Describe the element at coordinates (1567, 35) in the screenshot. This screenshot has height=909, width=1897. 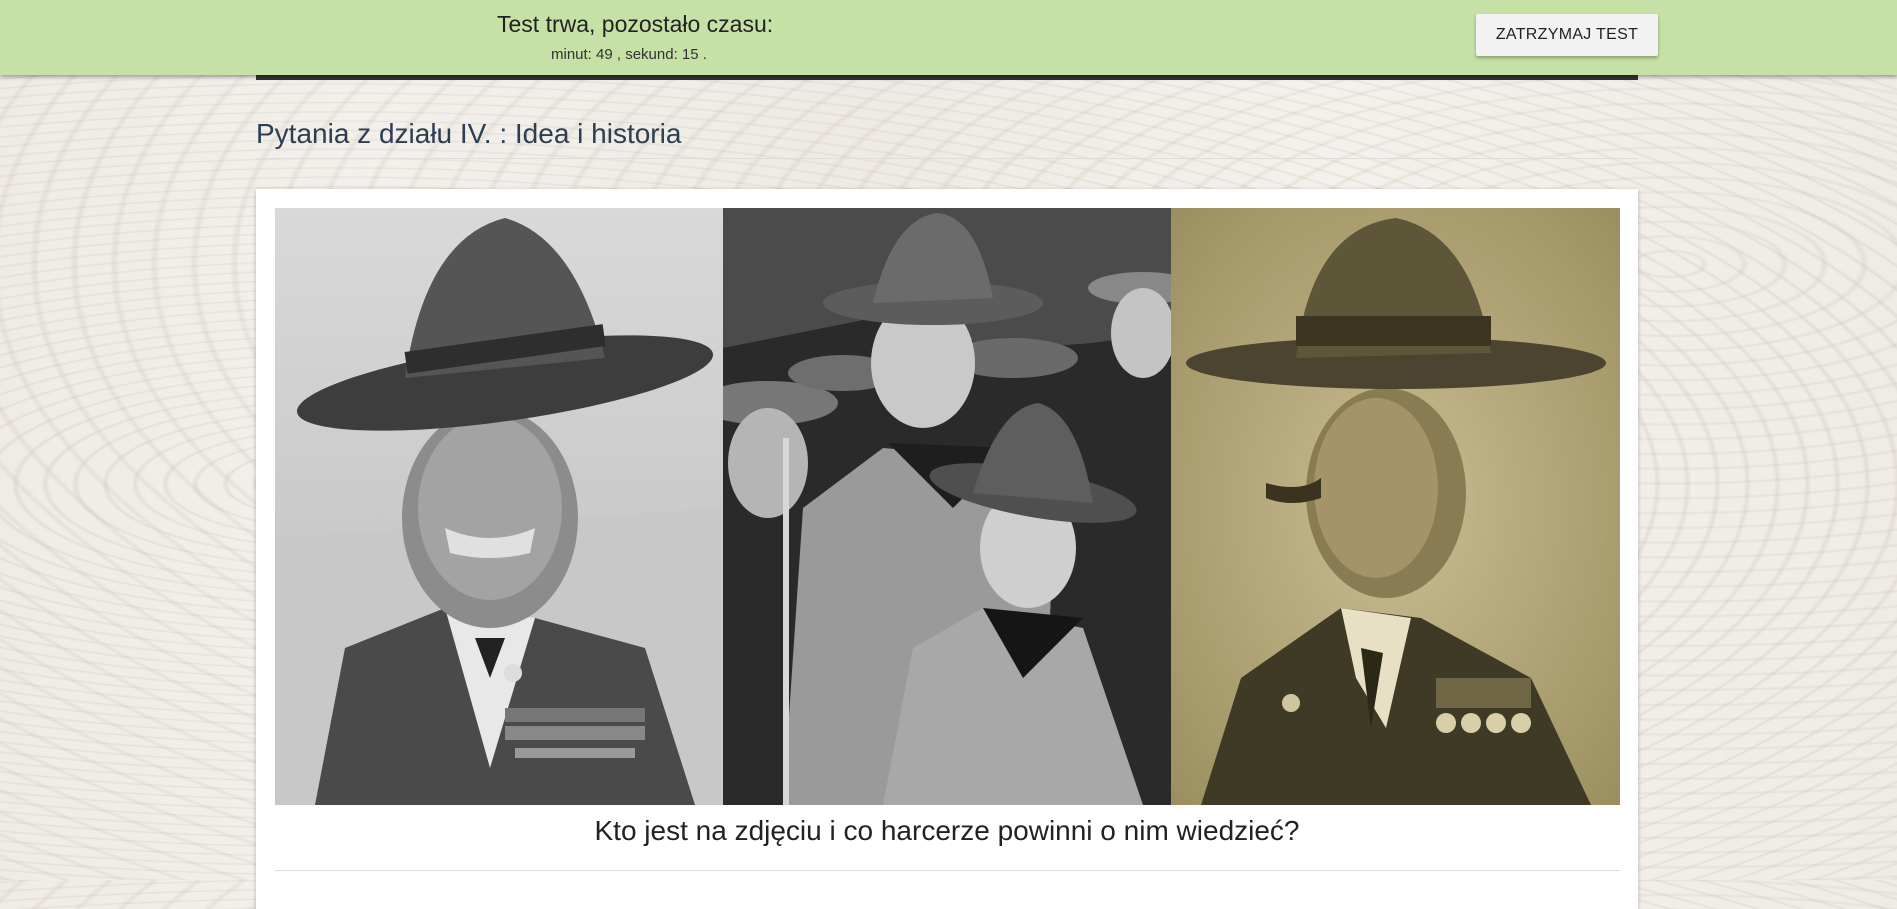
I see `stop-test-button: ZATRZYMAJ TEST` at that location.